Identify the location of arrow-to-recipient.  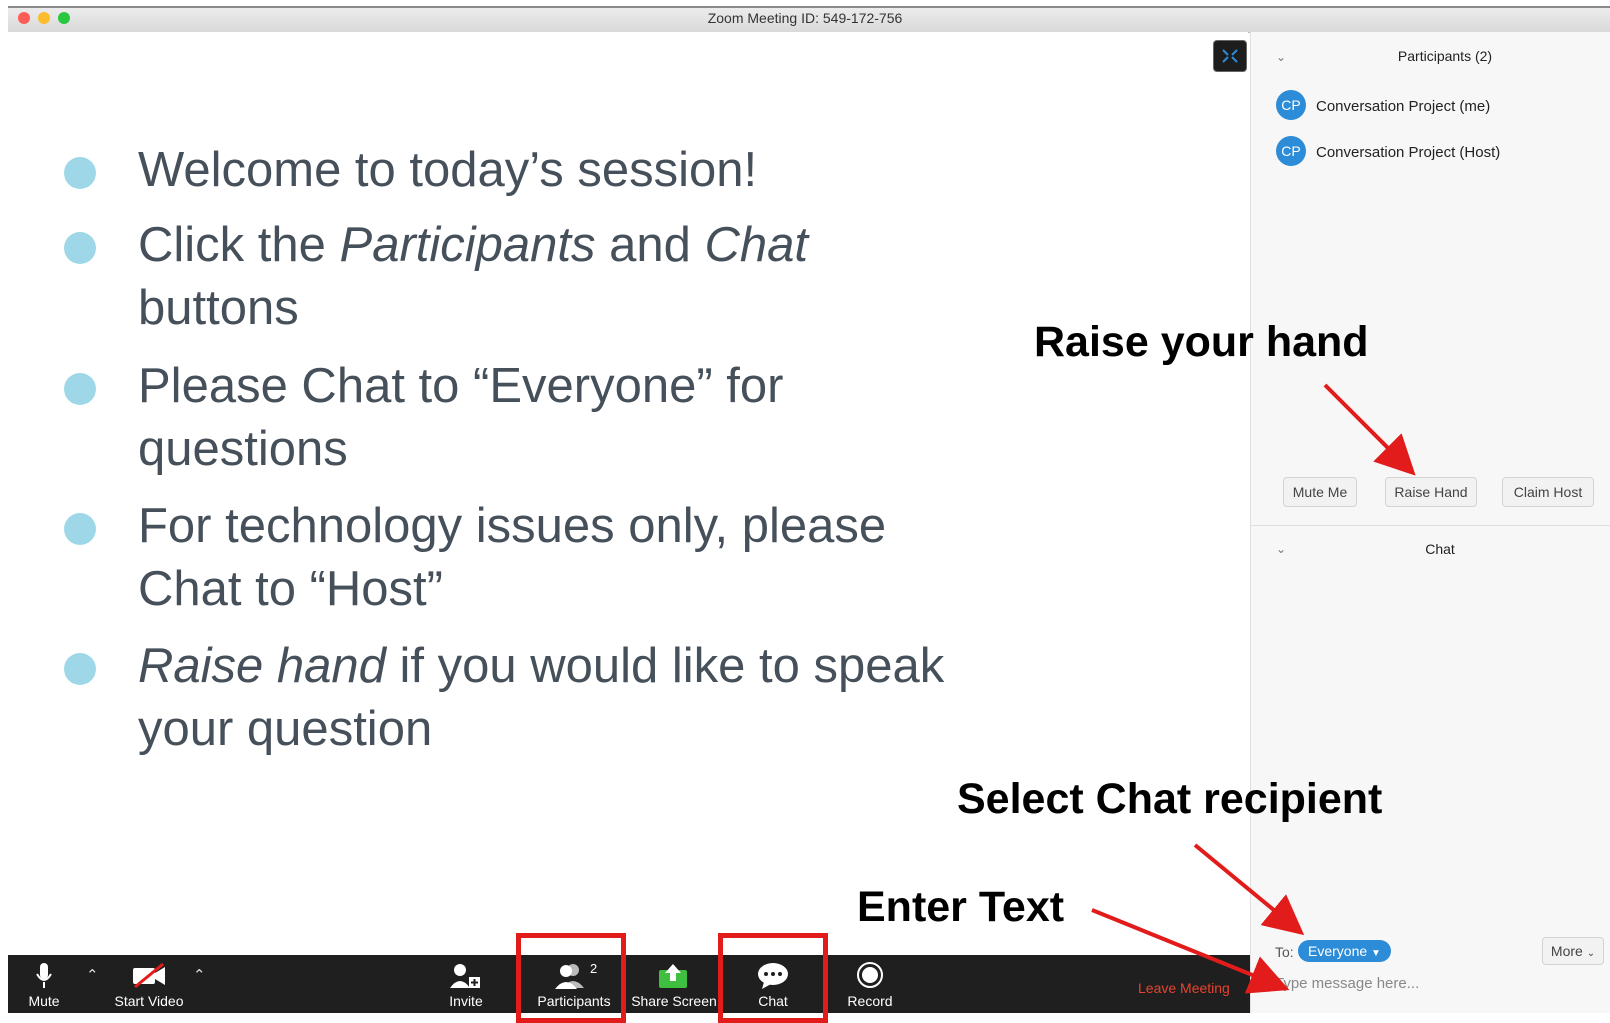
(1249, 889).